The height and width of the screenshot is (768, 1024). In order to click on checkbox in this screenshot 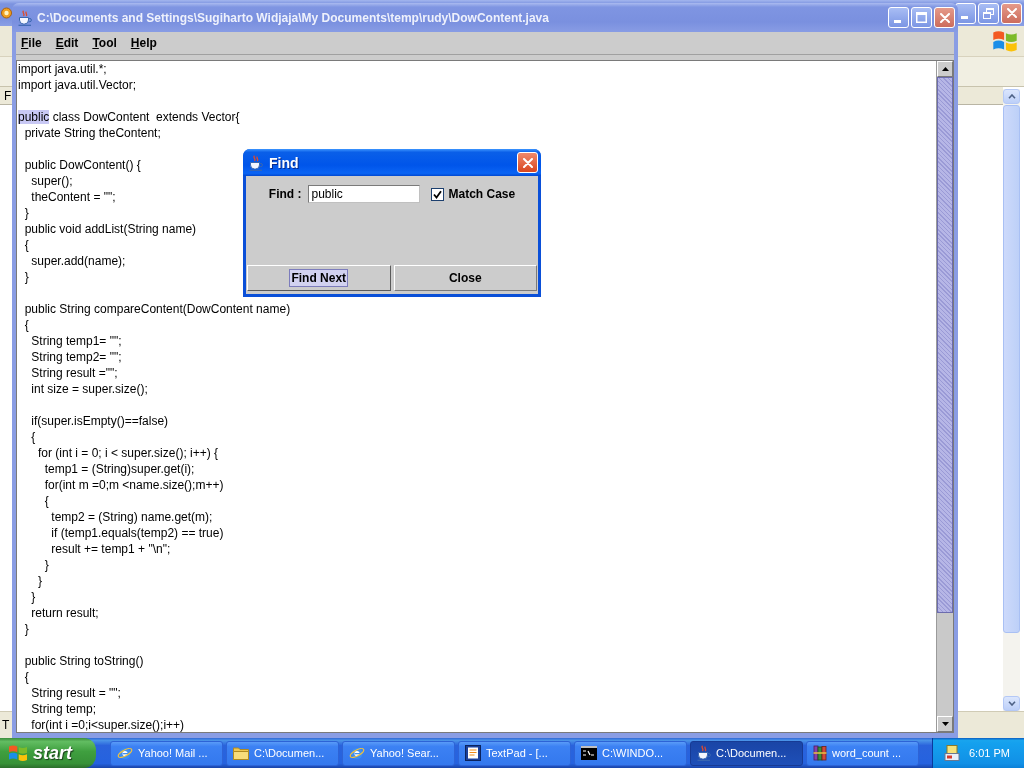, I will do `click(438, 194)`.